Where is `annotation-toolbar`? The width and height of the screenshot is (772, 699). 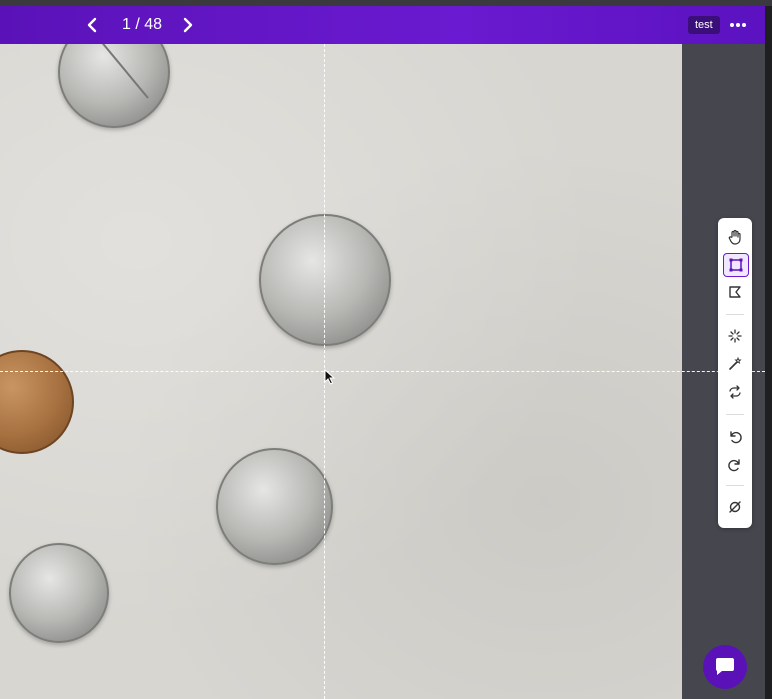
annotation-toolbar is located at coordinates (735, 373).